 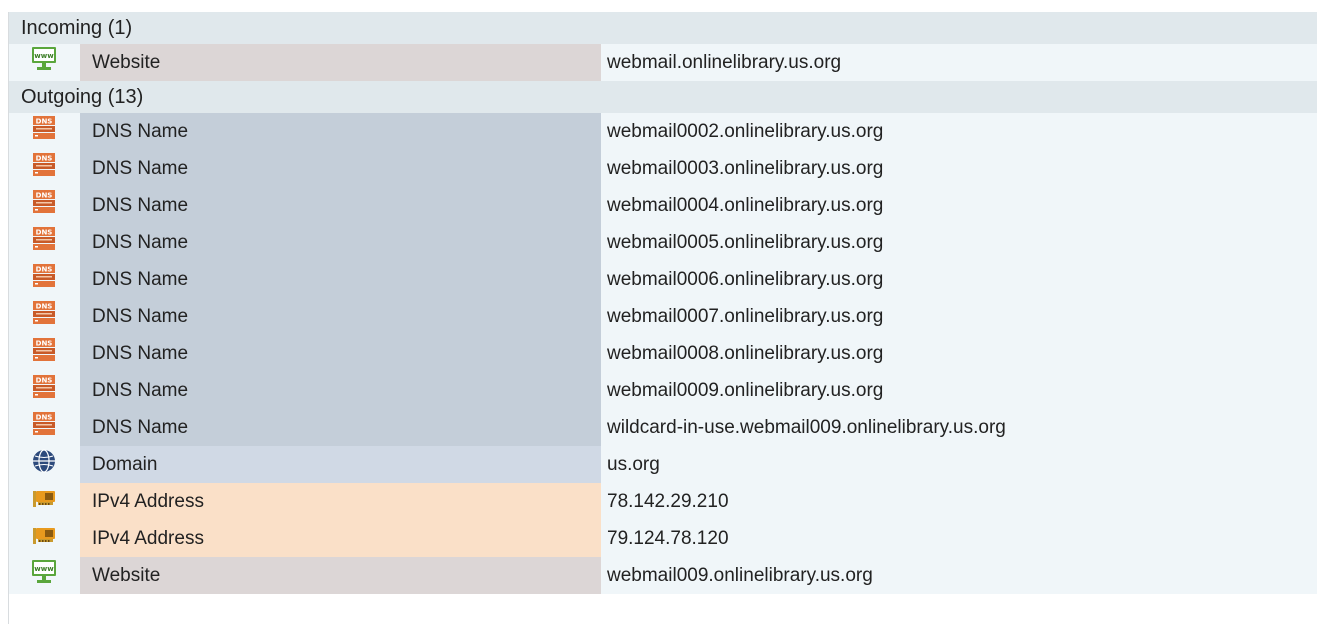 I want to click on section-header-outgoing: Outgoing (13), so click(x=663, y=97).